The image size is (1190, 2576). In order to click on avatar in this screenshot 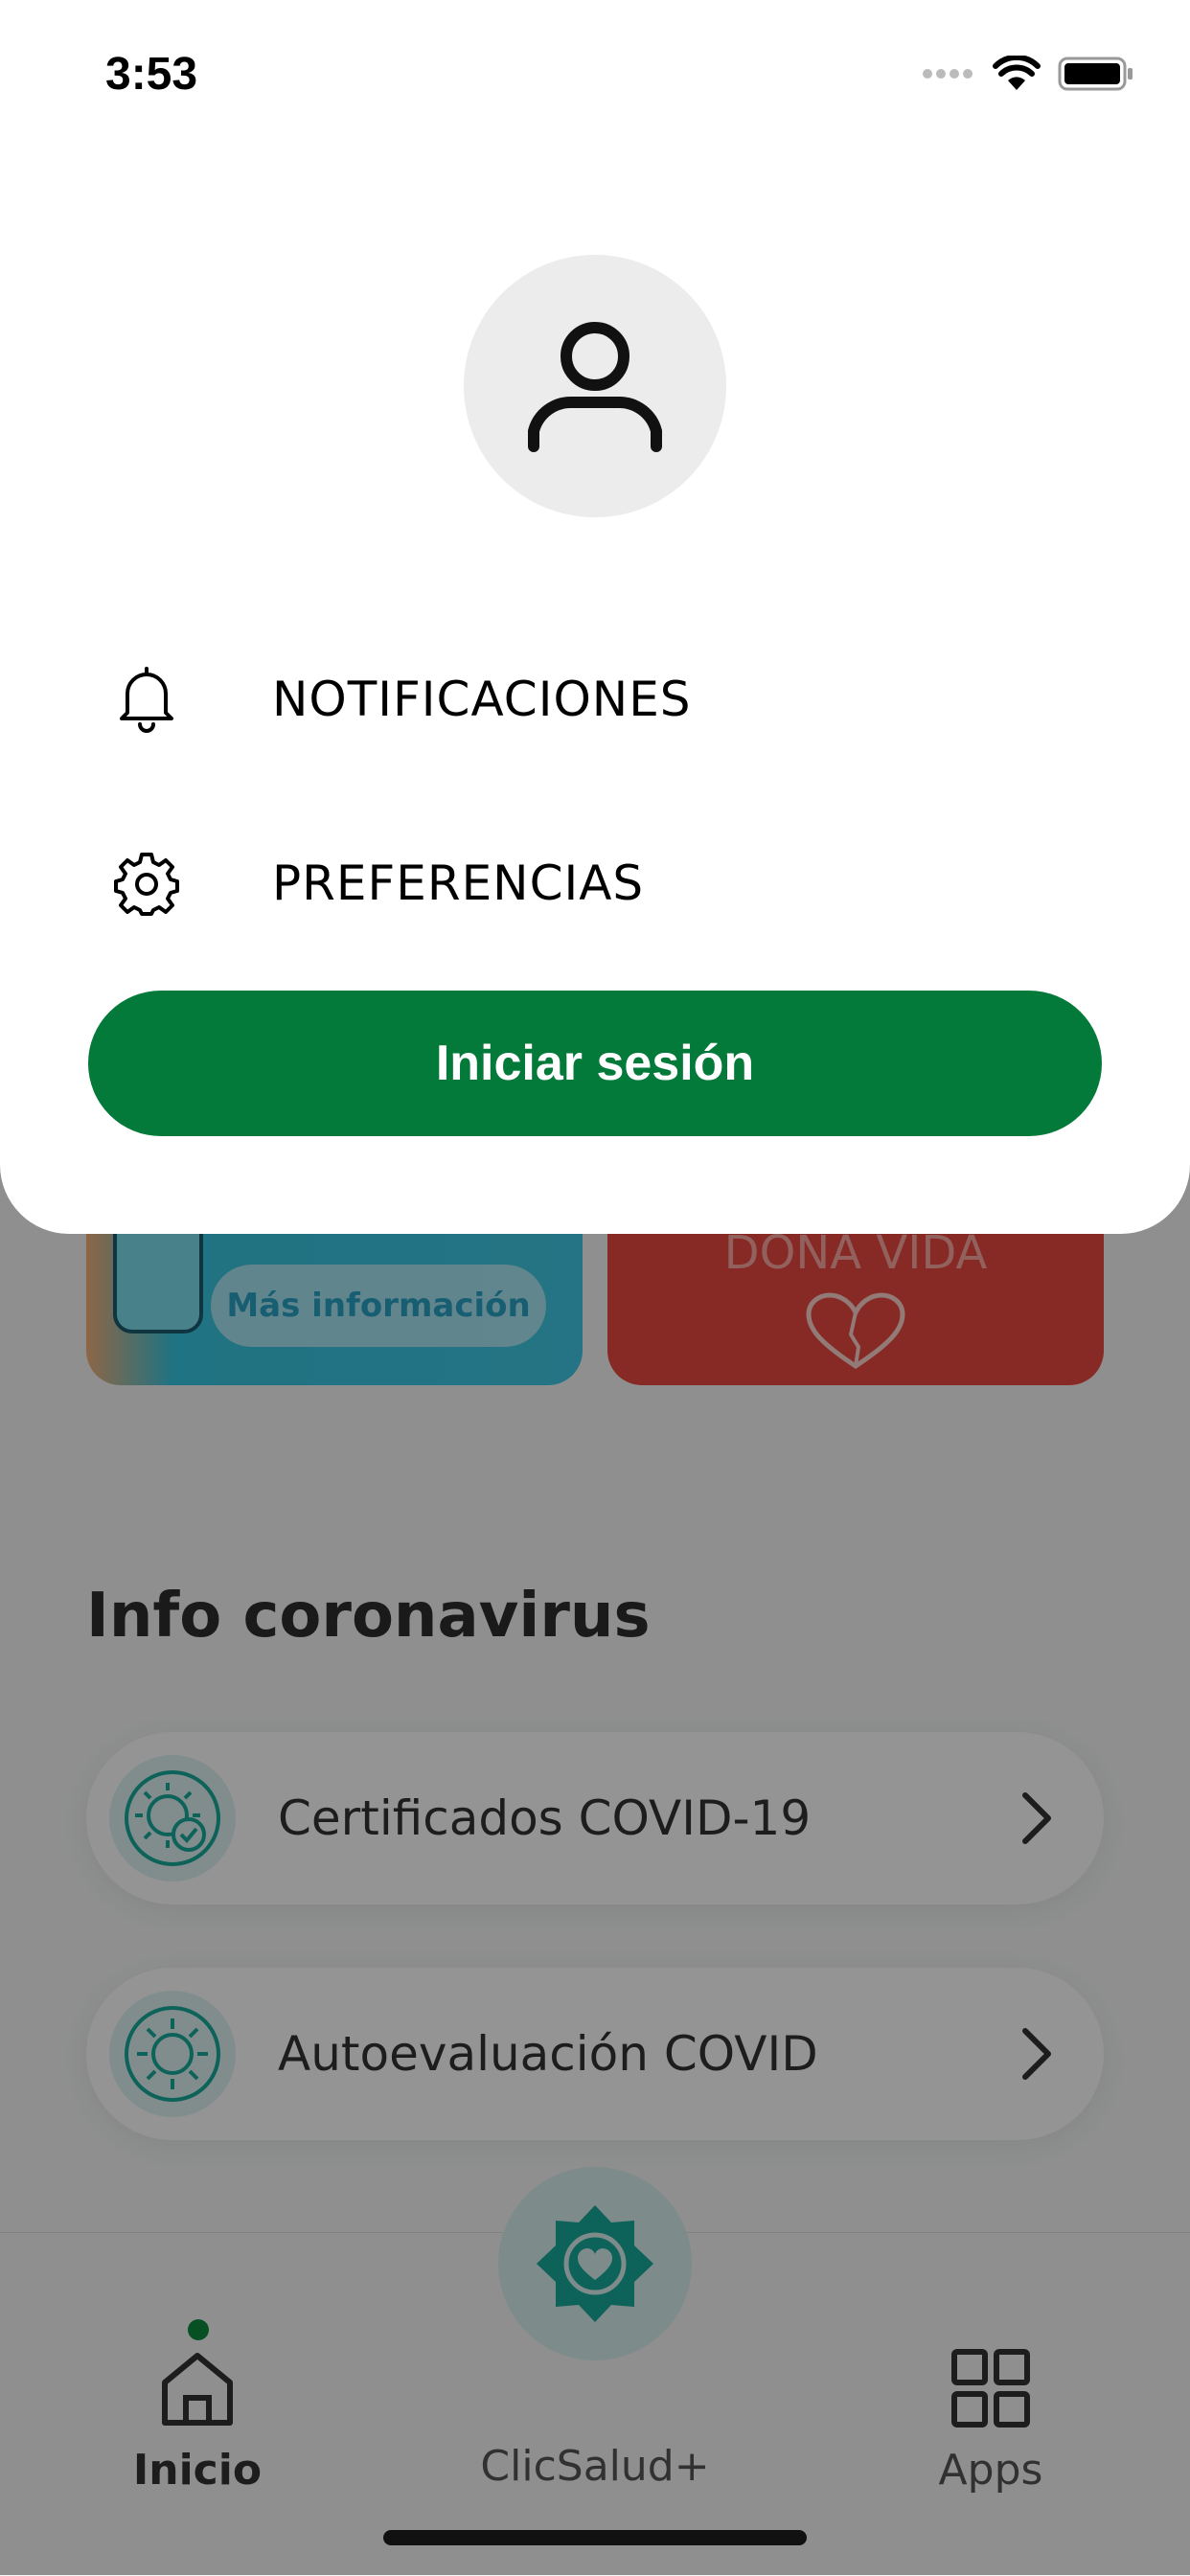, I will do `click(595, 386)`.